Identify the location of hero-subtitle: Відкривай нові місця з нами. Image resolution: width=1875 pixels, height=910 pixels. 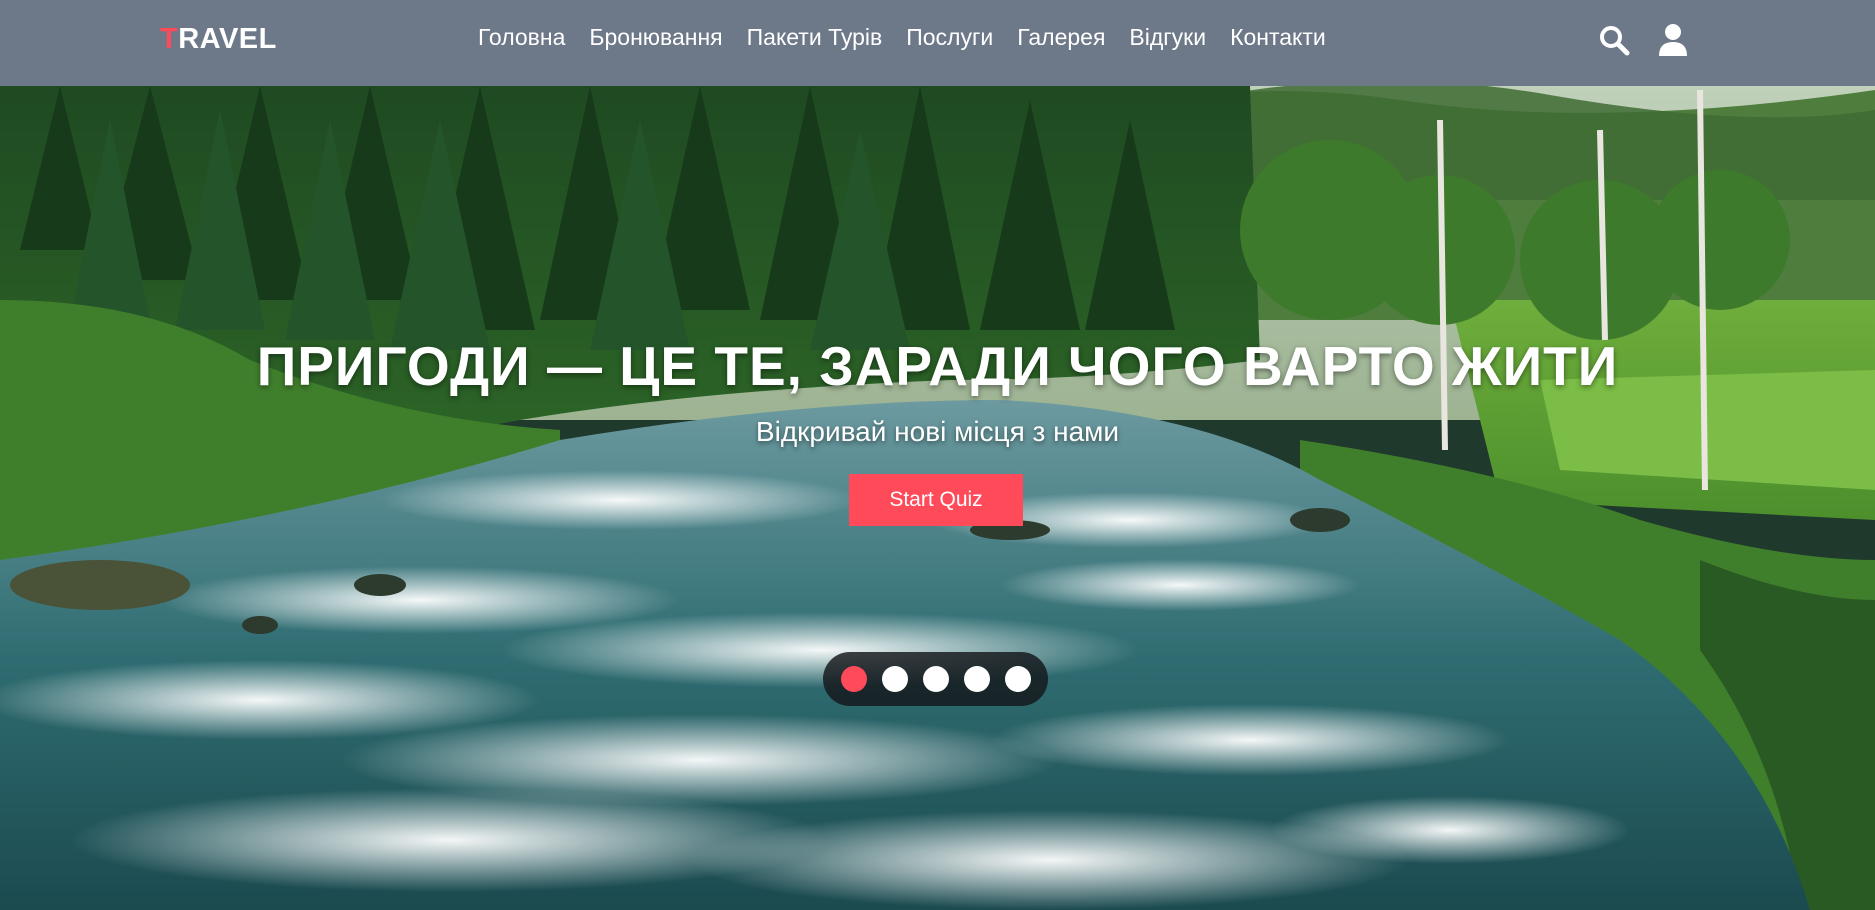
(937, 431).